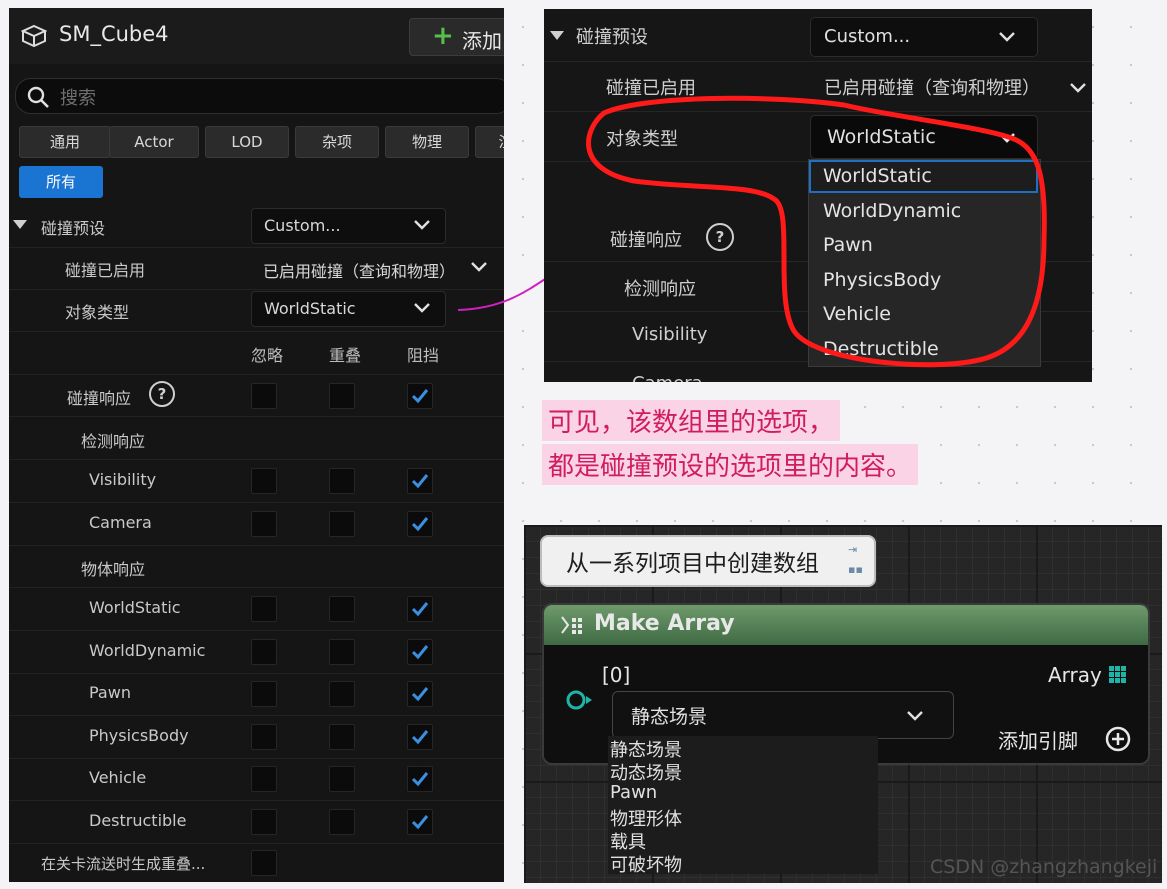 The width and height of the screenshot is (1167, 889). I want to click on annotation-note-line1: 可见，该数组里的选项，, so click(691, 420).